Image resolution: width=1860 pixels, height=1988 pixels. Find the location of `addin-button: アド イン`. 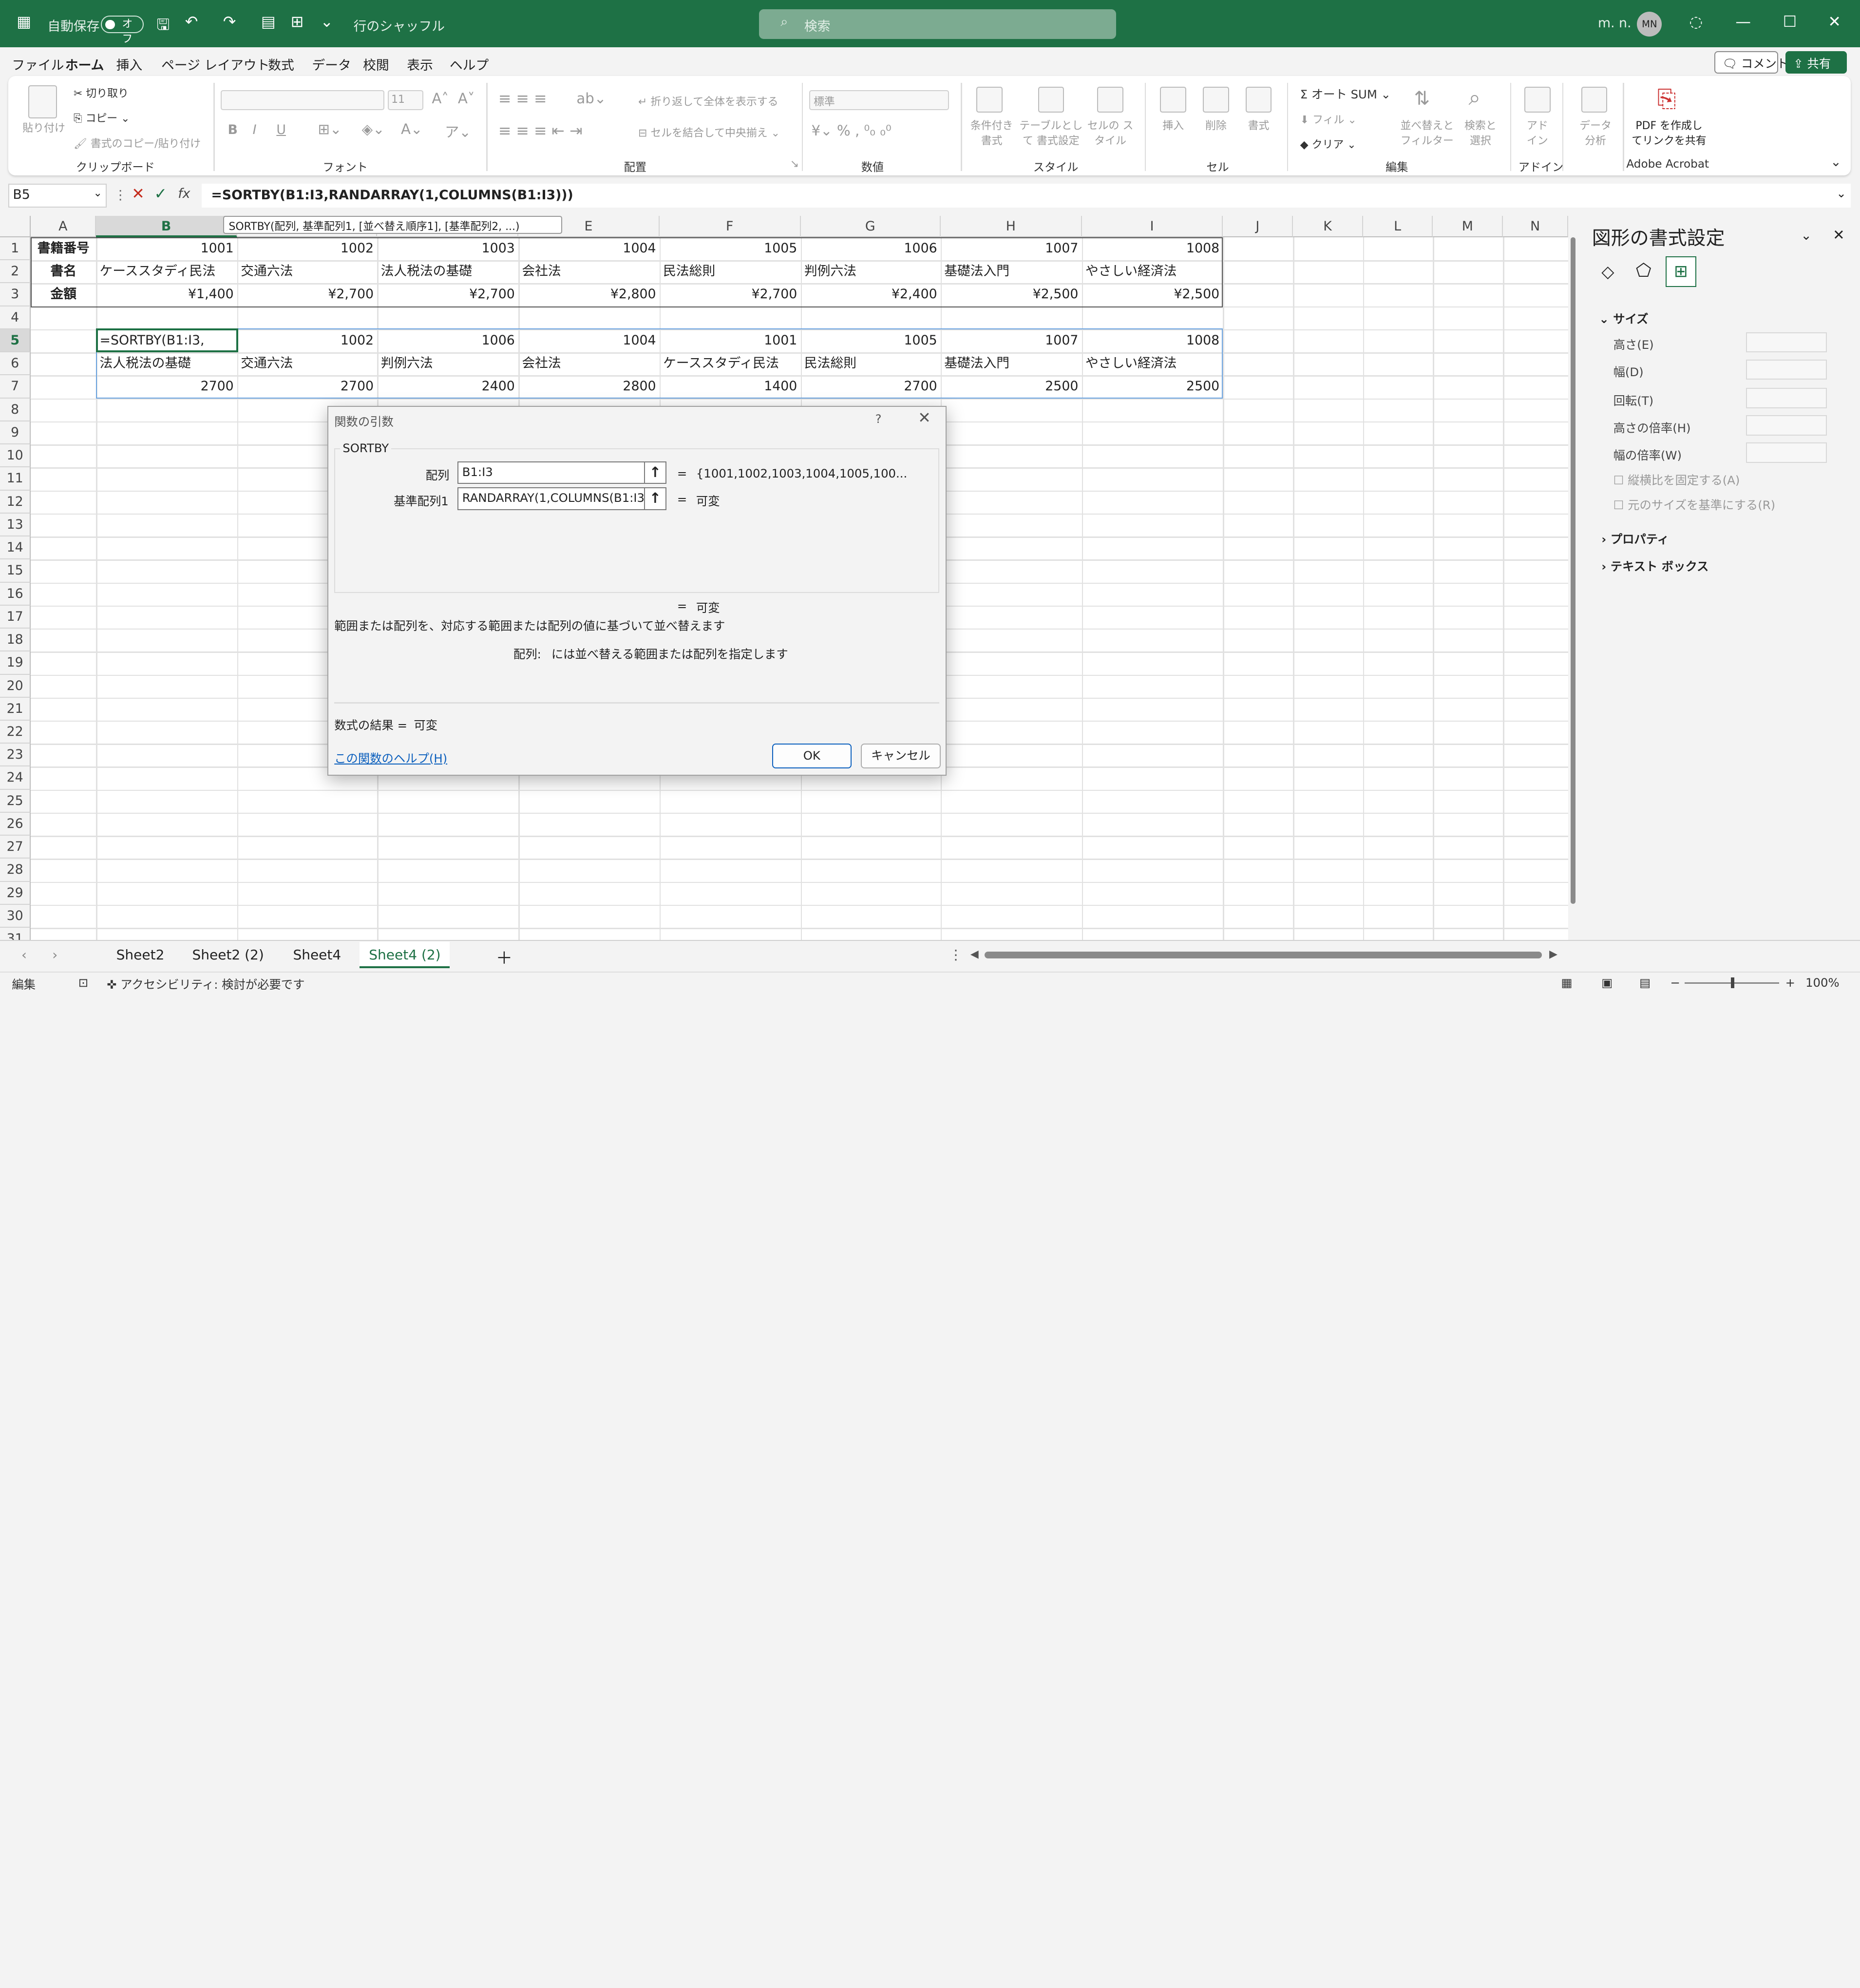

addin-button: アド イン is located at coordinates (1538, 132).